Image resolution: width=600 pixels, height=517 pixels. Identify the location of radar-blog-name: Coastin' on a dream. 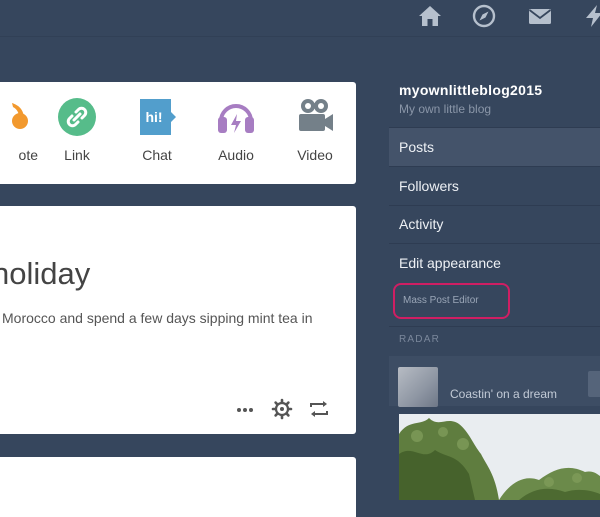
(503, 394).